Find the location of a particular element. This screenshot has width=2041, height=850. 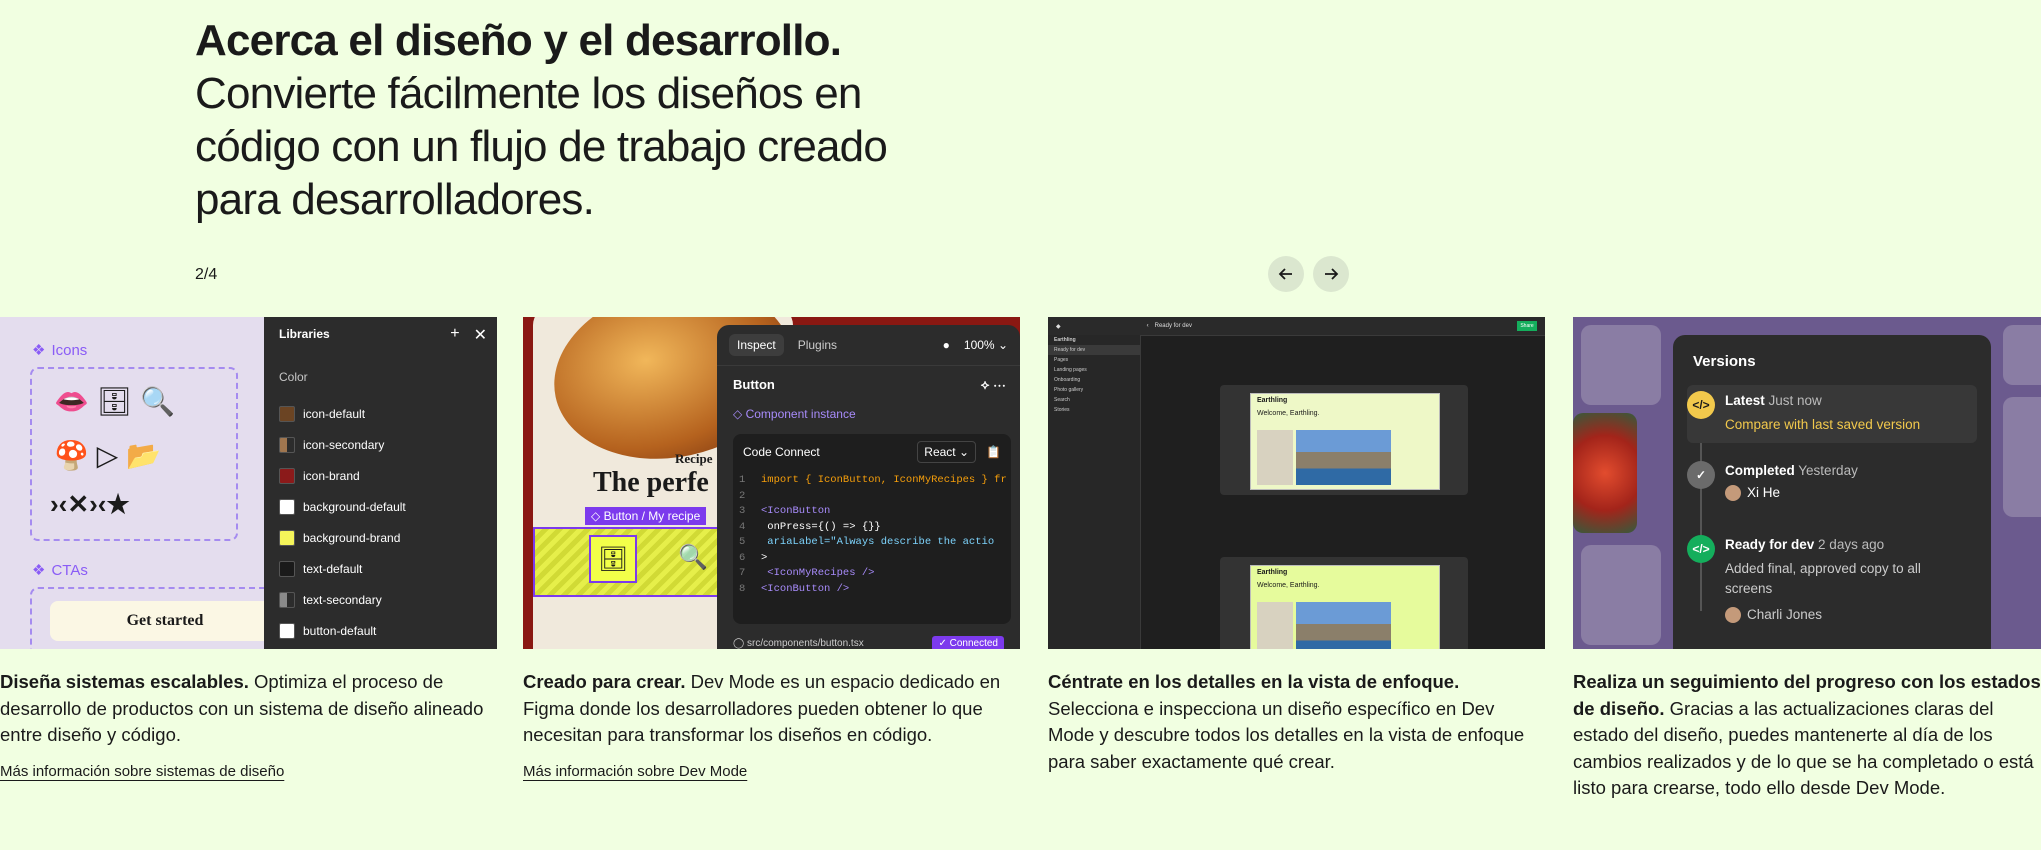

ctas-frame: Get started is located at coordinates (155, 618).